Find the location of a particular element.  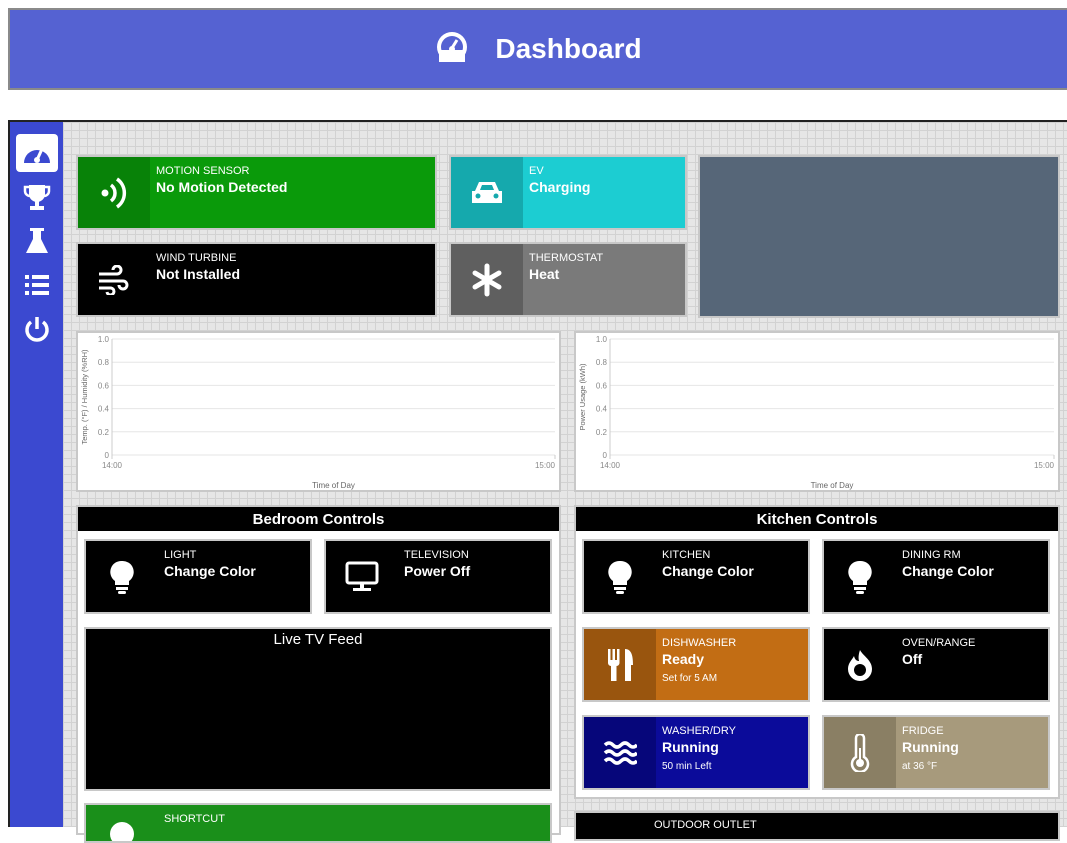

washer-control: WASHER/DRY Running 50 min Left is located at coordinates (696, 752).